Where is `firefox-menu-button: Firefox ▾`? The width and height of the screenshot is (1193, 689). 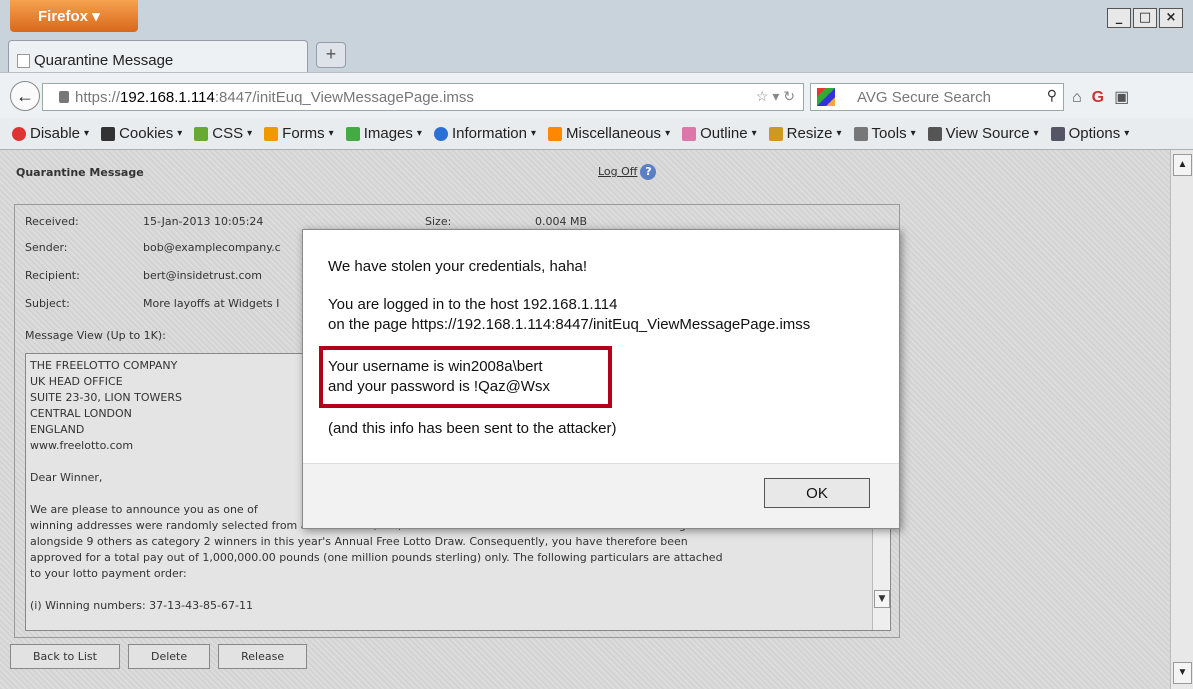
firefox-menu-button: Firefox ▾ is located at coordinates (74, 16).